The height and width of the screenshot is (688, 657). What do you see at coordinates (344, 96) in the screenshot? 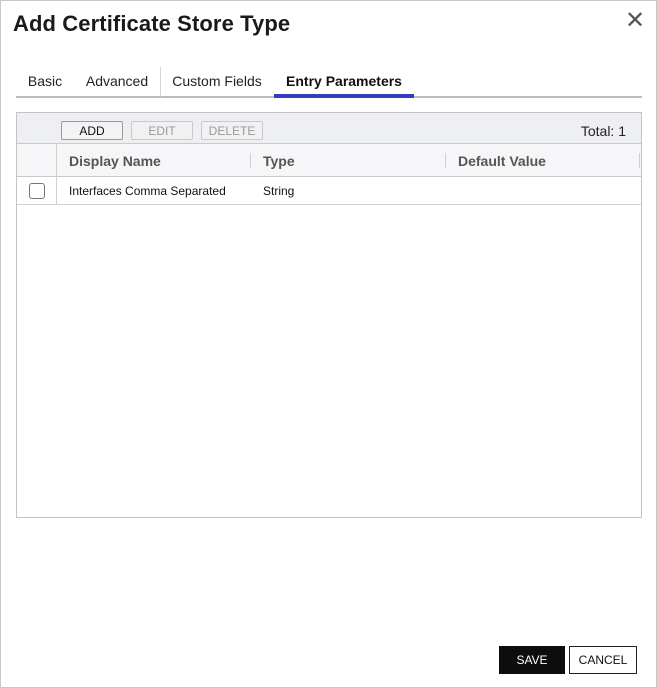
I see `active-tab-indicator` at bounding box center [344, 96].